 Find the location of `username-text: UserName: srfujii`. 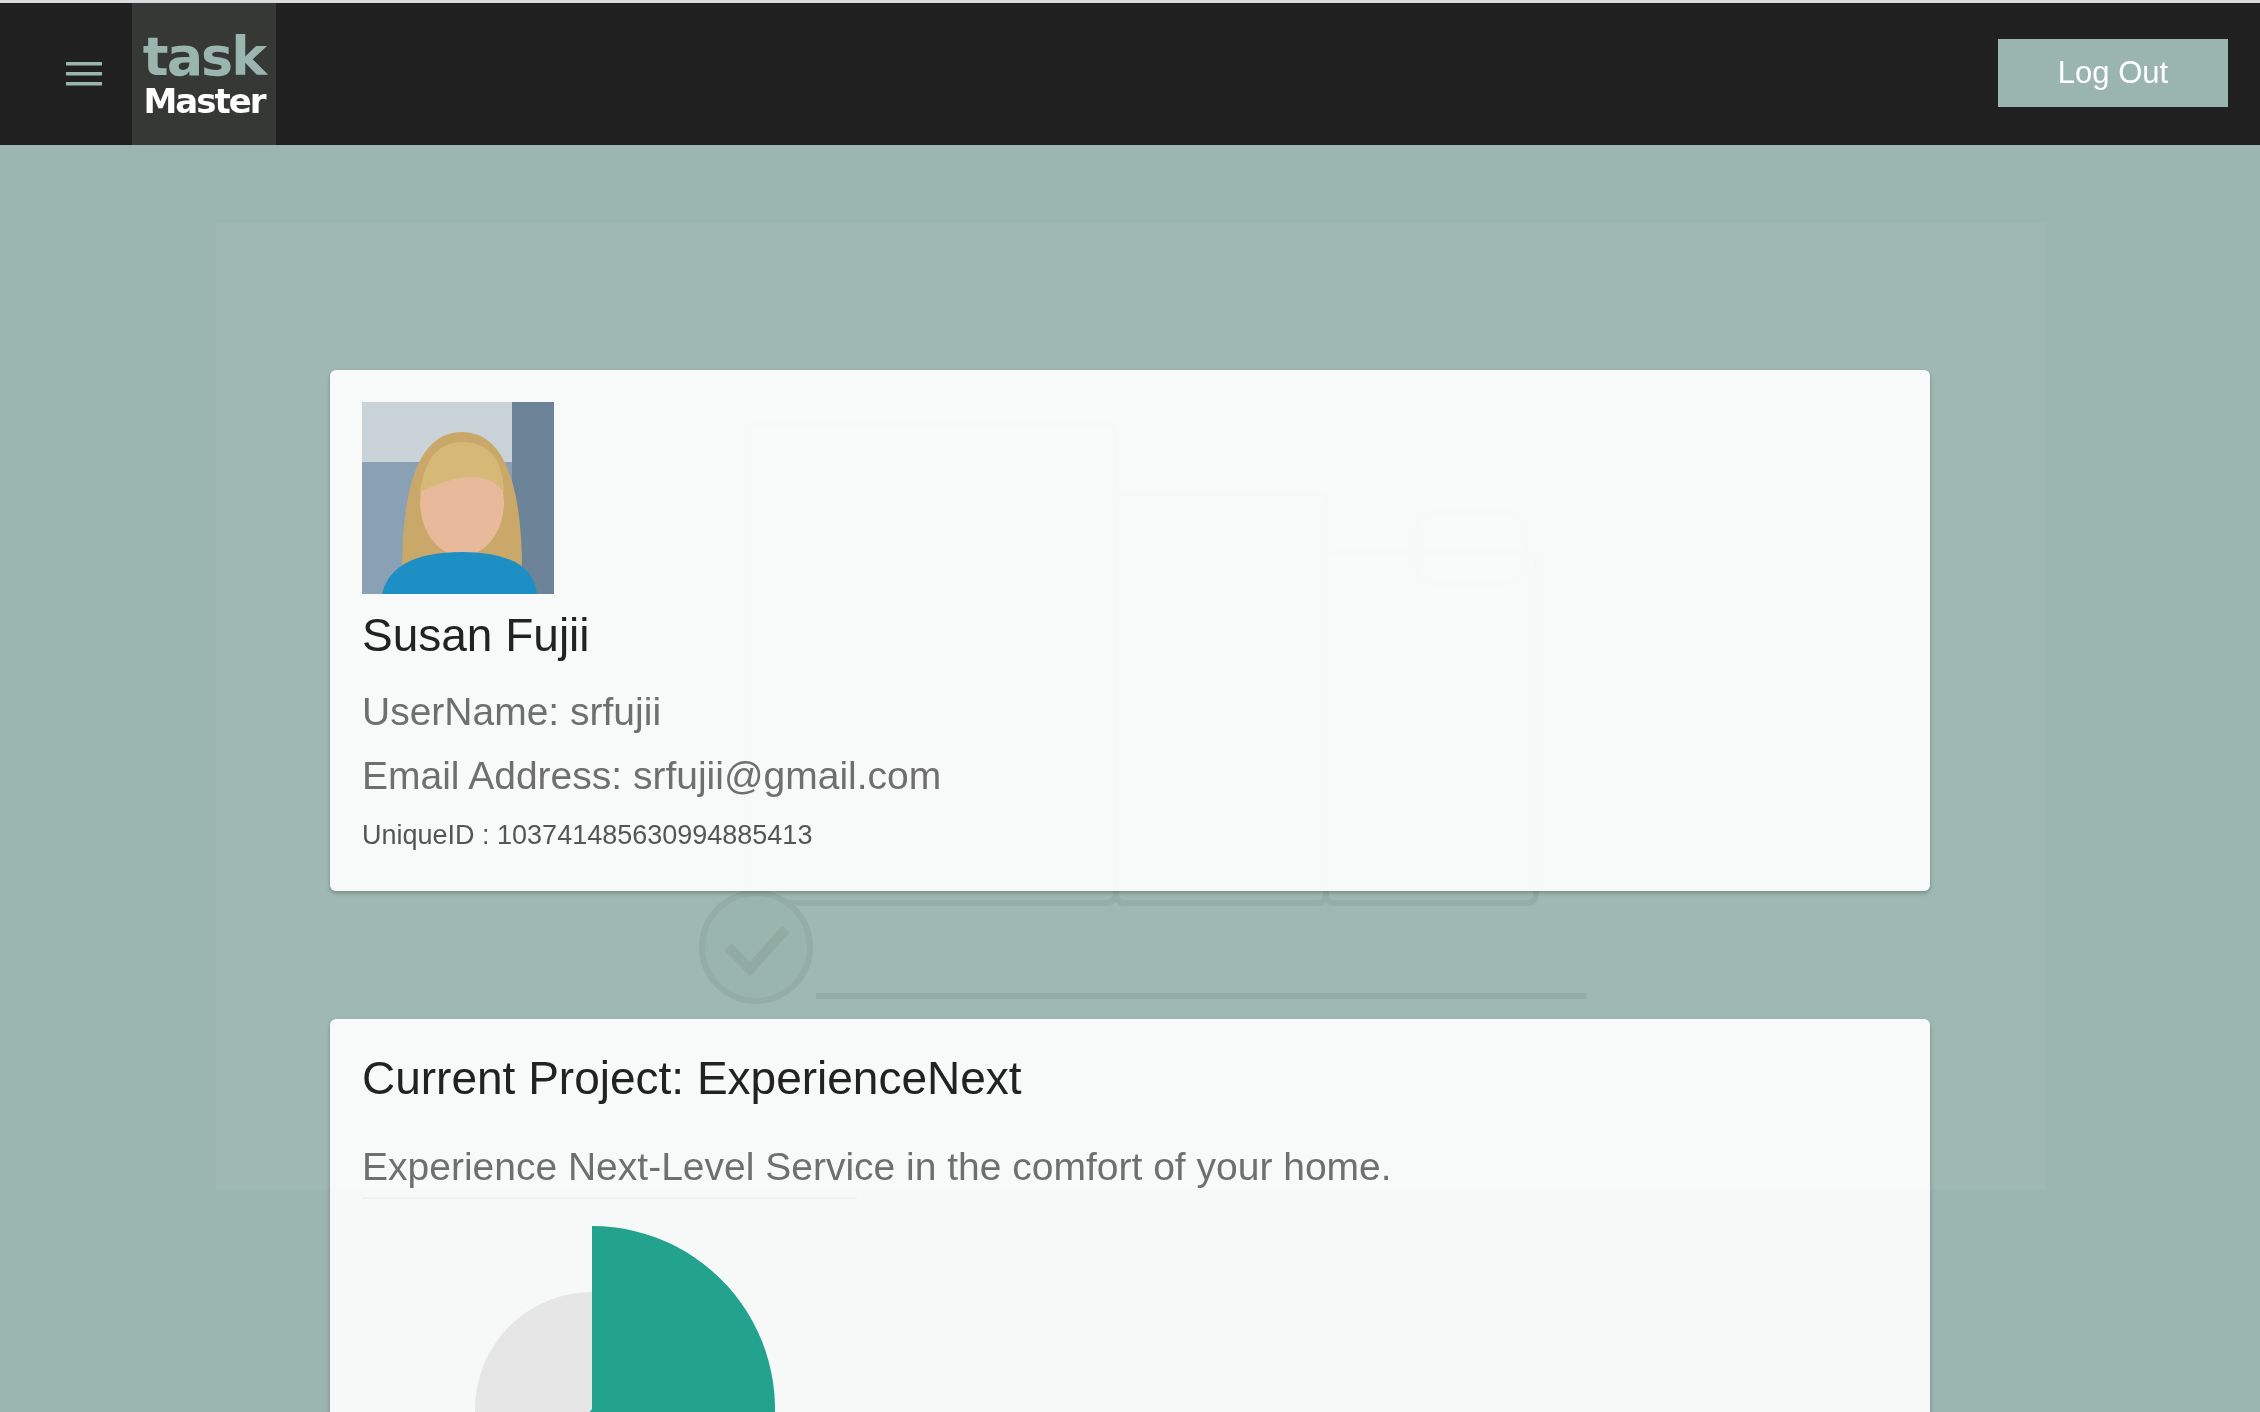

username-text: UserName: srfujii is located at coordinates (512, 712).